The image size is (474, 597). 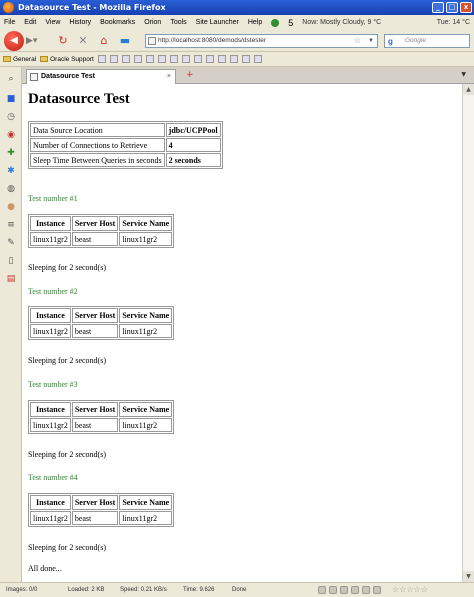 What do you see at coordinates (466, 7) in the screenshot?
I see `close-window-button: x` at bounding box center [466, 7].